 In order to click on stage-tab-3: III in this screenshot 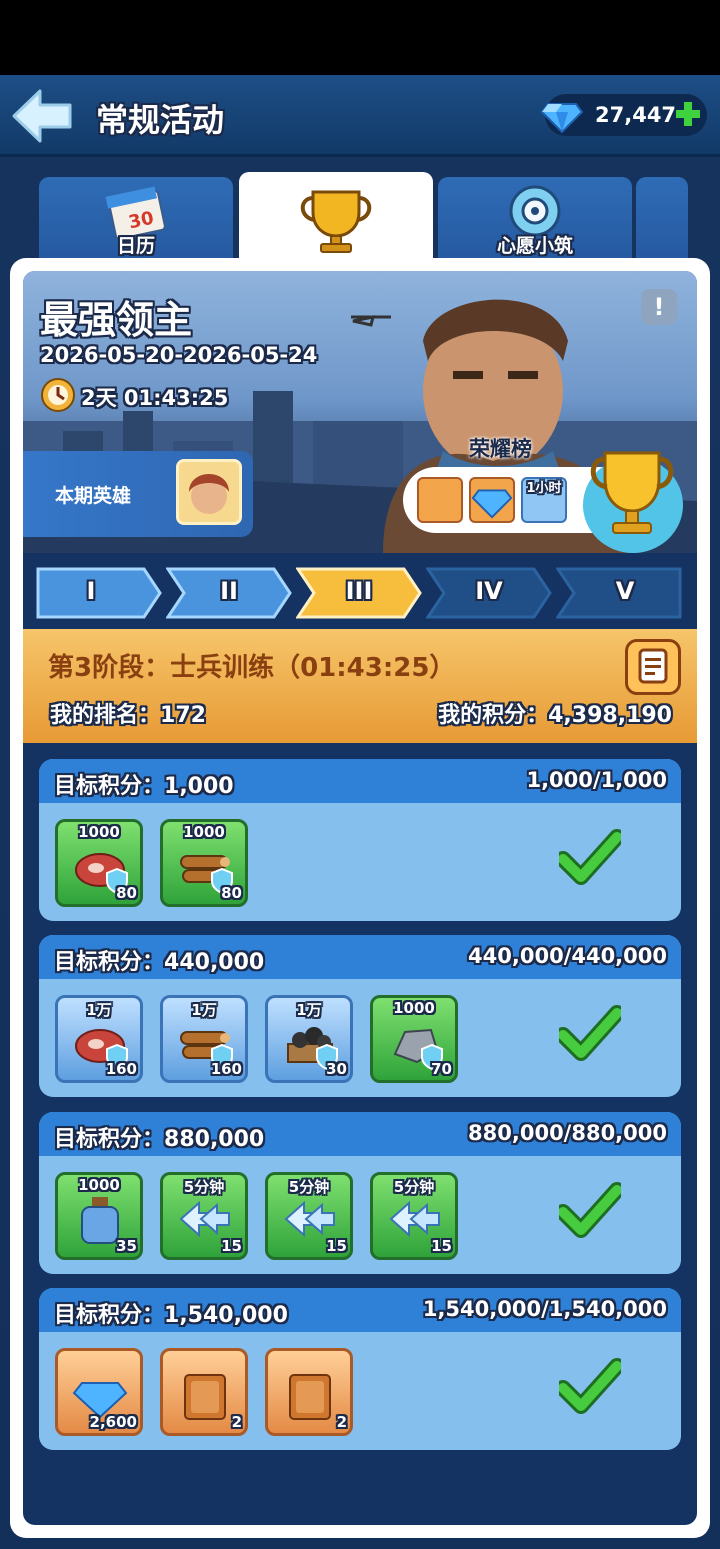, I will do `click(358, 593)`.